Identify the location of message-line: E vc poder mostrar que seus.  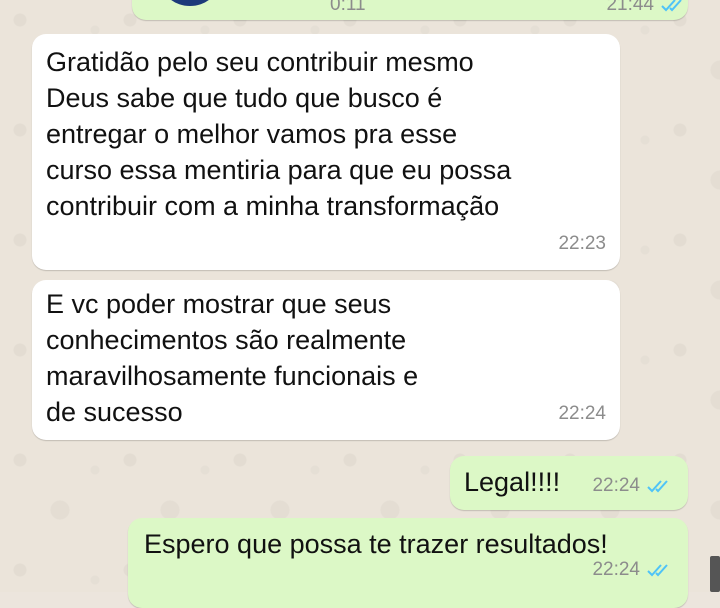
(219, 304).